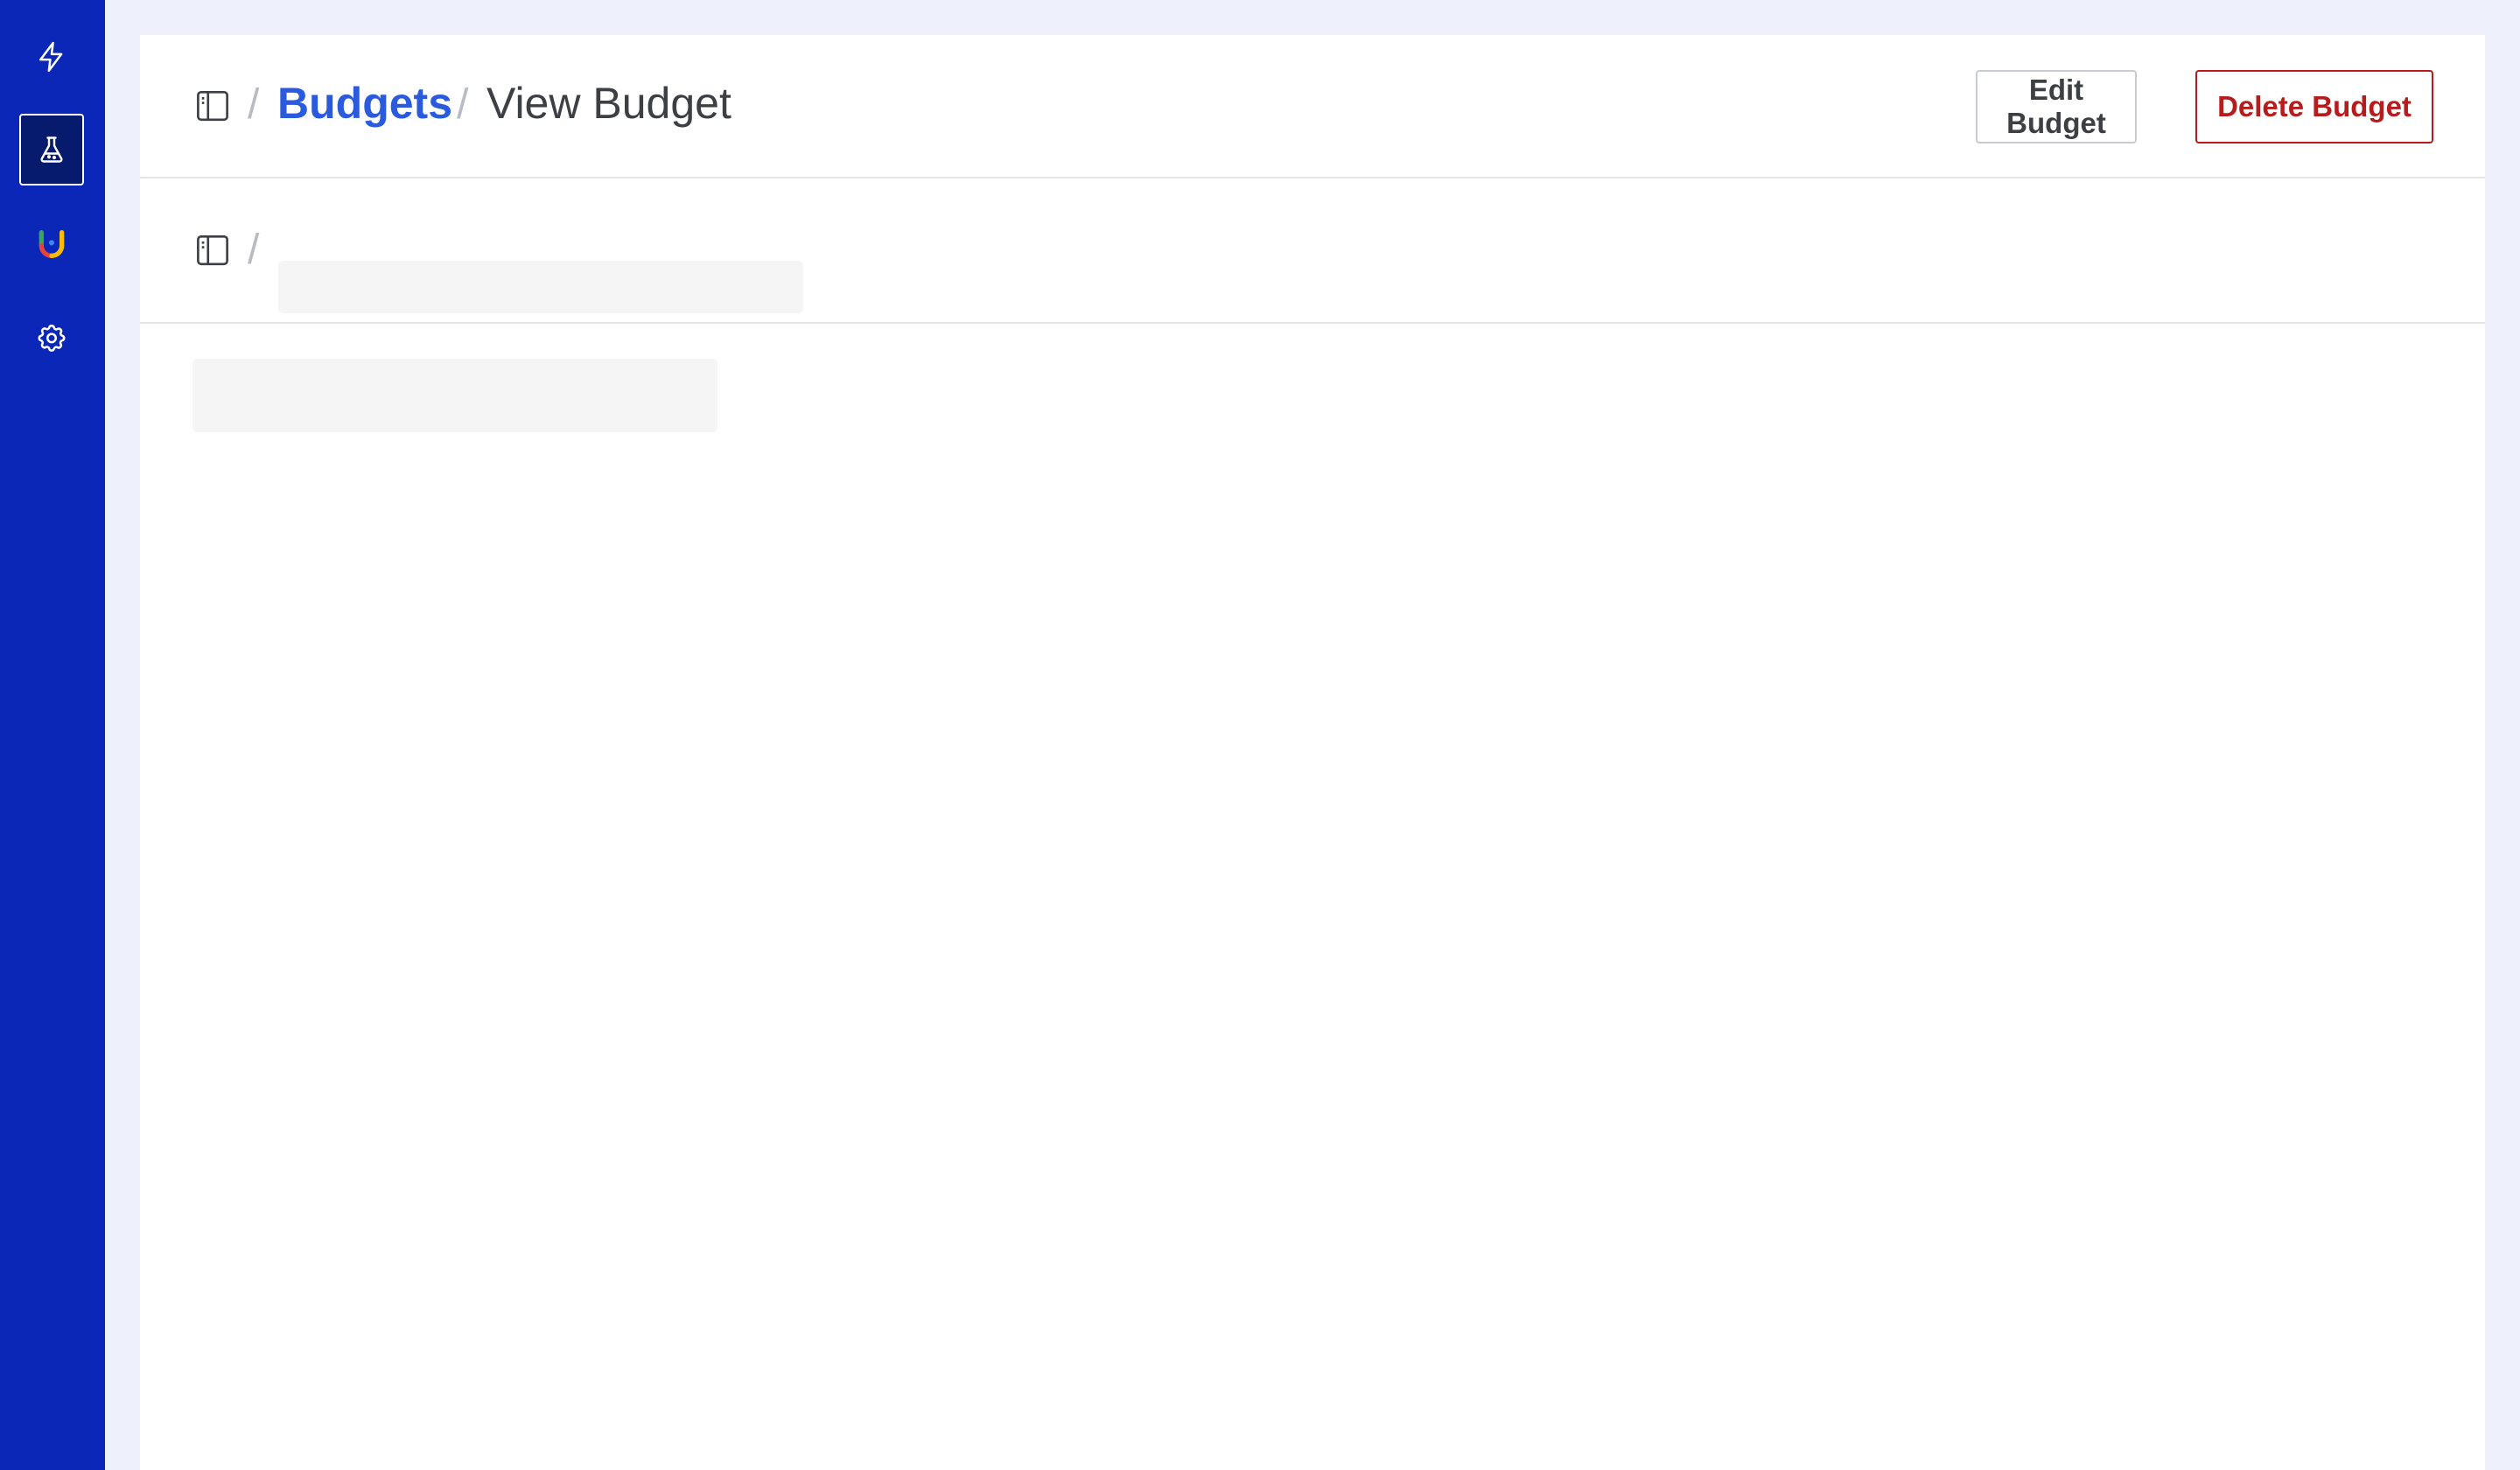 The width and height of the screenshot is (2520, 1470). What do you see at coordinates (609, 103) in the screenshot?
I see `page-title: View Budget` at bounding box center [609, 103].